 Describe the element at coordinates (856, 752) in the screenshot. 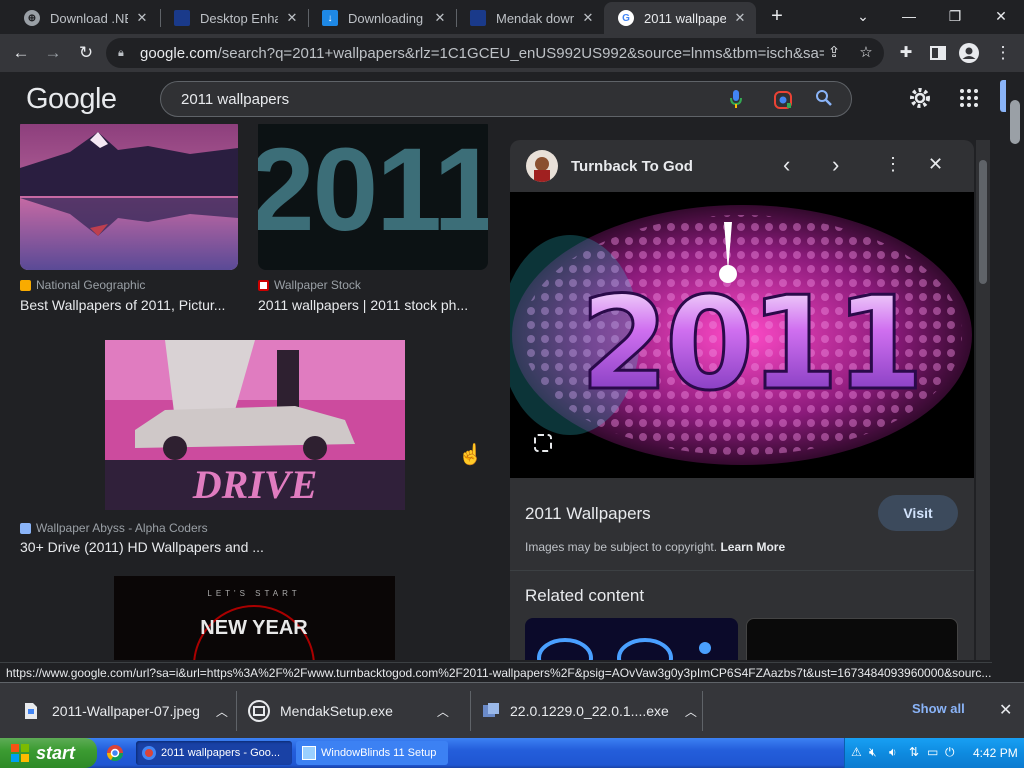

I see `security-alert-icon: ⚠` at that location.